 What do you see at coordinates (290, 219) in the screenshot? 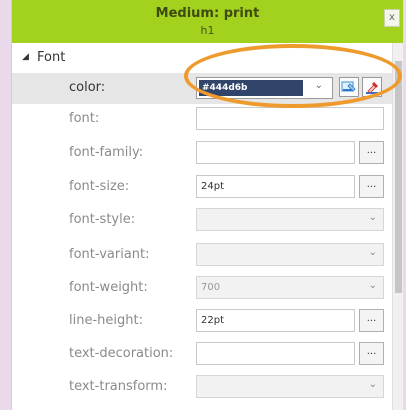
I see `font-style-select: ⌄` at bounding box center [290, 219].